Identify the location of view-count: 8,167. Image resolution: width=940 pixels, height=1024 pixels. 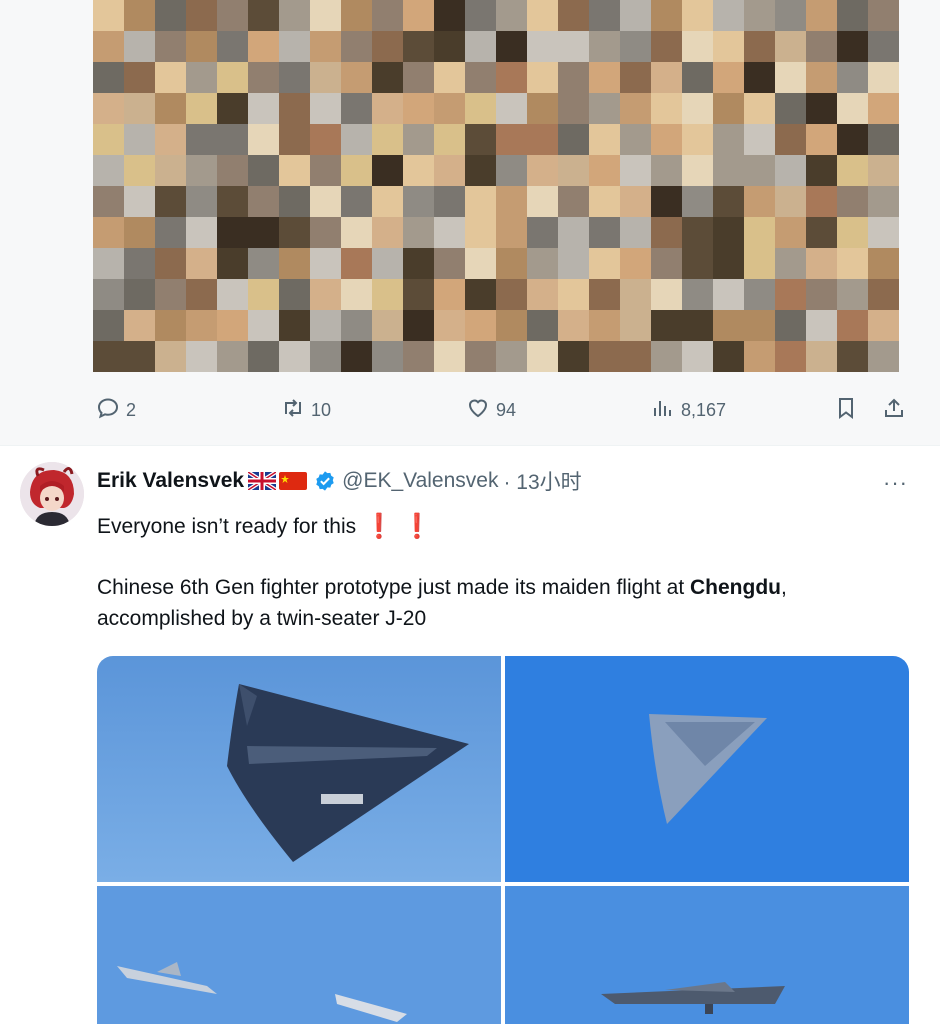
(704, 409).